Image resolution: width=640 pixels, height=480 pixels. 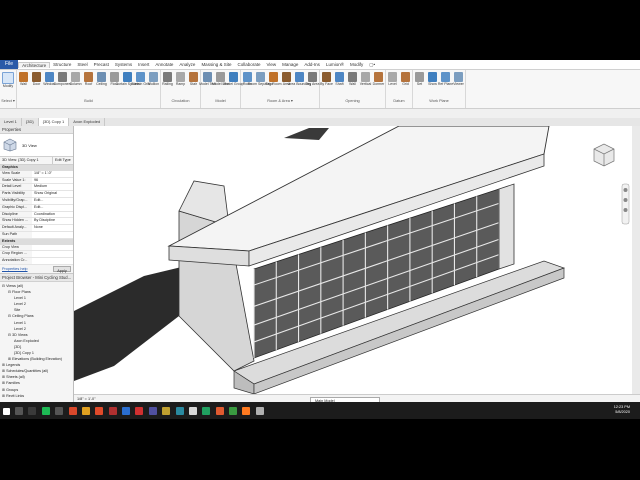 What do you see at coordinates (312, 83) in the screenshot?
I see `ribbon-button-3-5: Tag Area` at bounding box center [312, 83].